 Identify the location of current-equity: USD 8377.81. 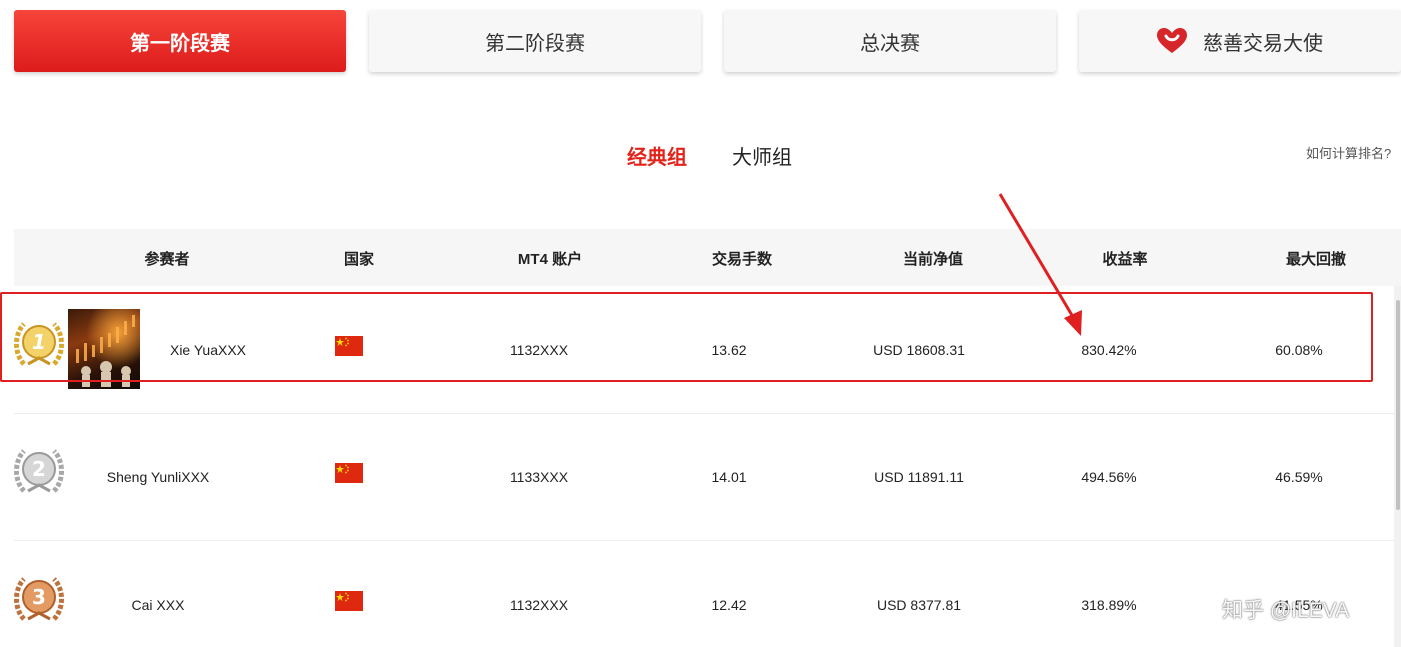
(919, 605).